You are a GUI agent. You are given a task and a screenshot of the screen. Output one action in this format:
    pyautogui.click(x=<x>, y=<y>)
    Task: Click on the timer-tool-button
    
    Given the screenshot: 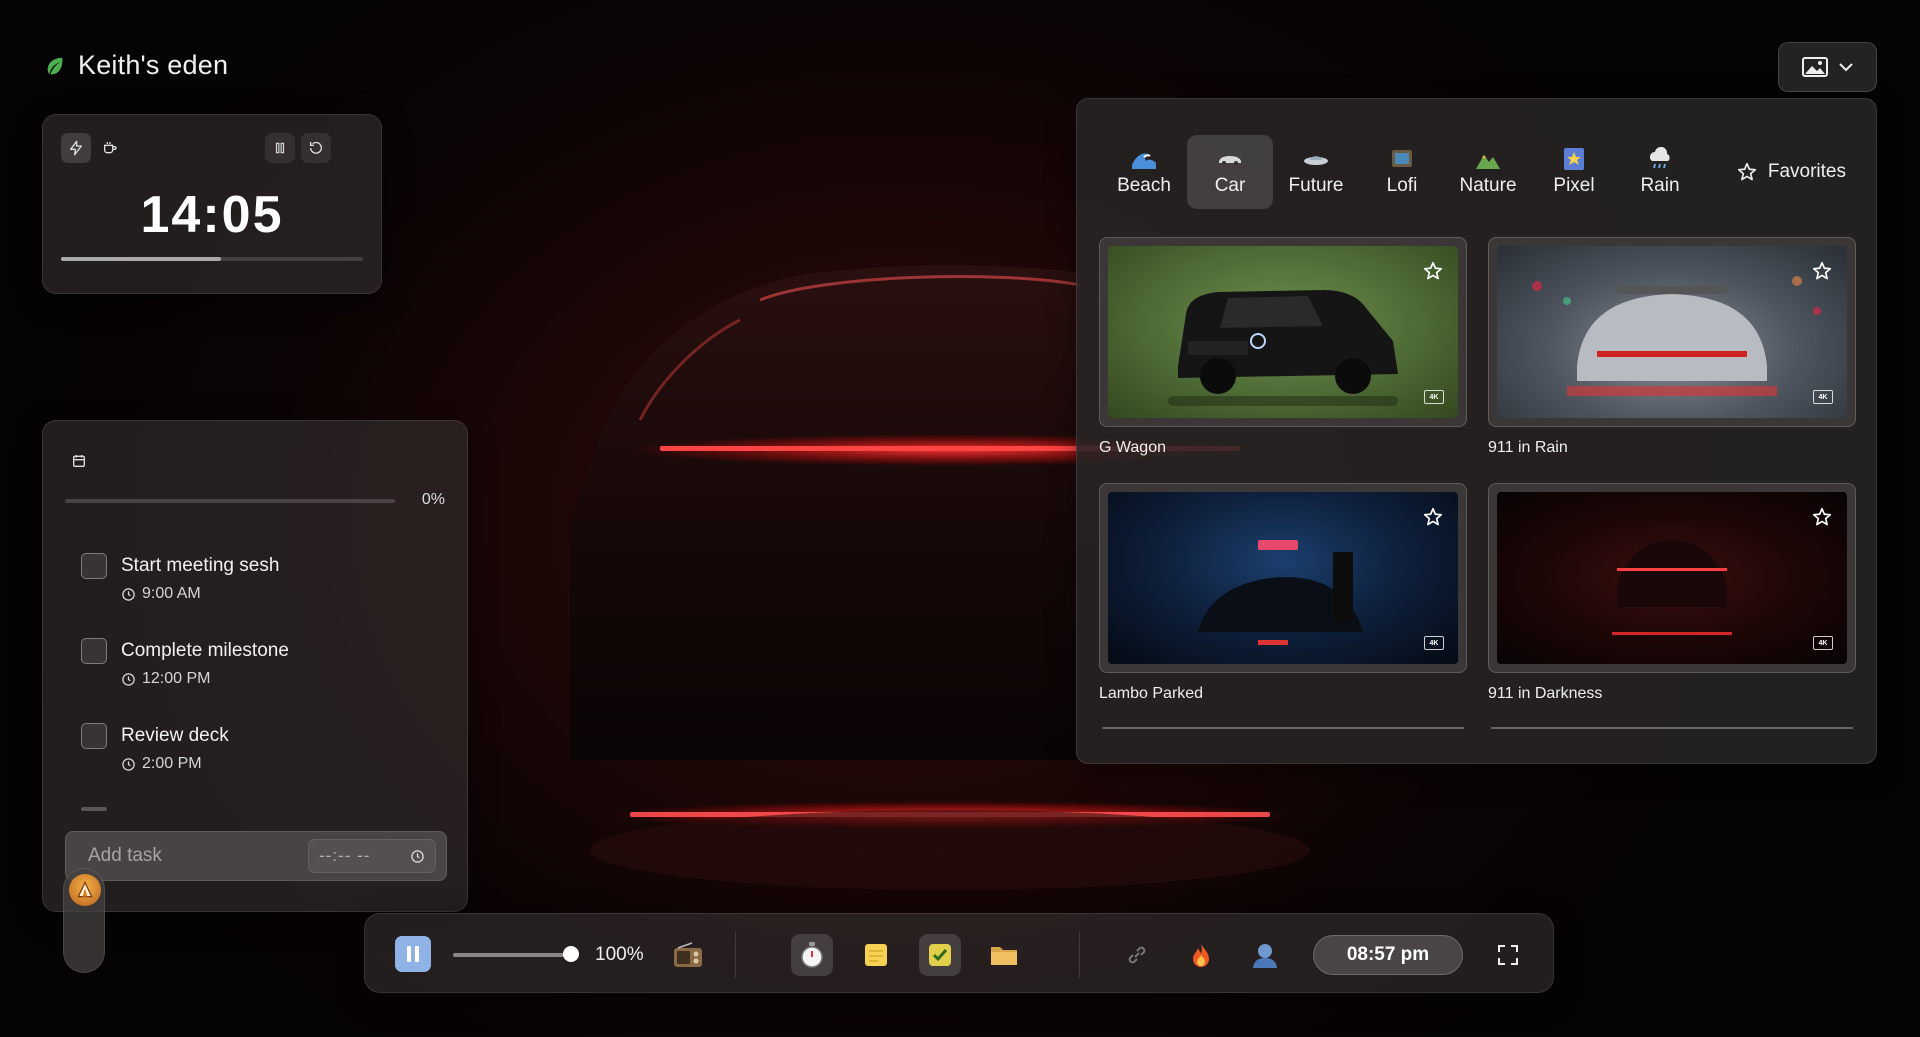 What is the action you would take?
    pyautogui.click(x=812, y=955)
    